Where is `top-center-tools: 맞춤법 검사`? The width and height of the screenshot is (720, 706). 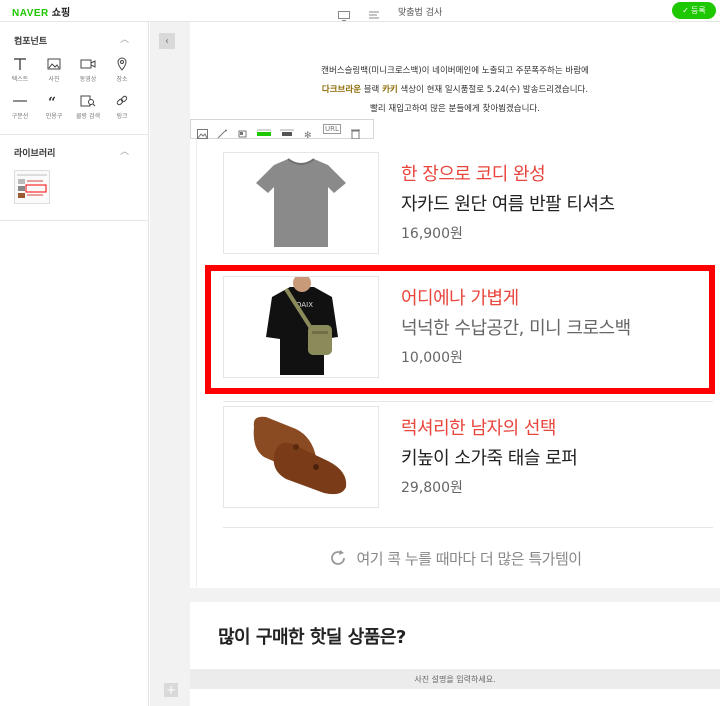 top-center-tools: 맞춤법 검사 is located at coordinates (390, 12).